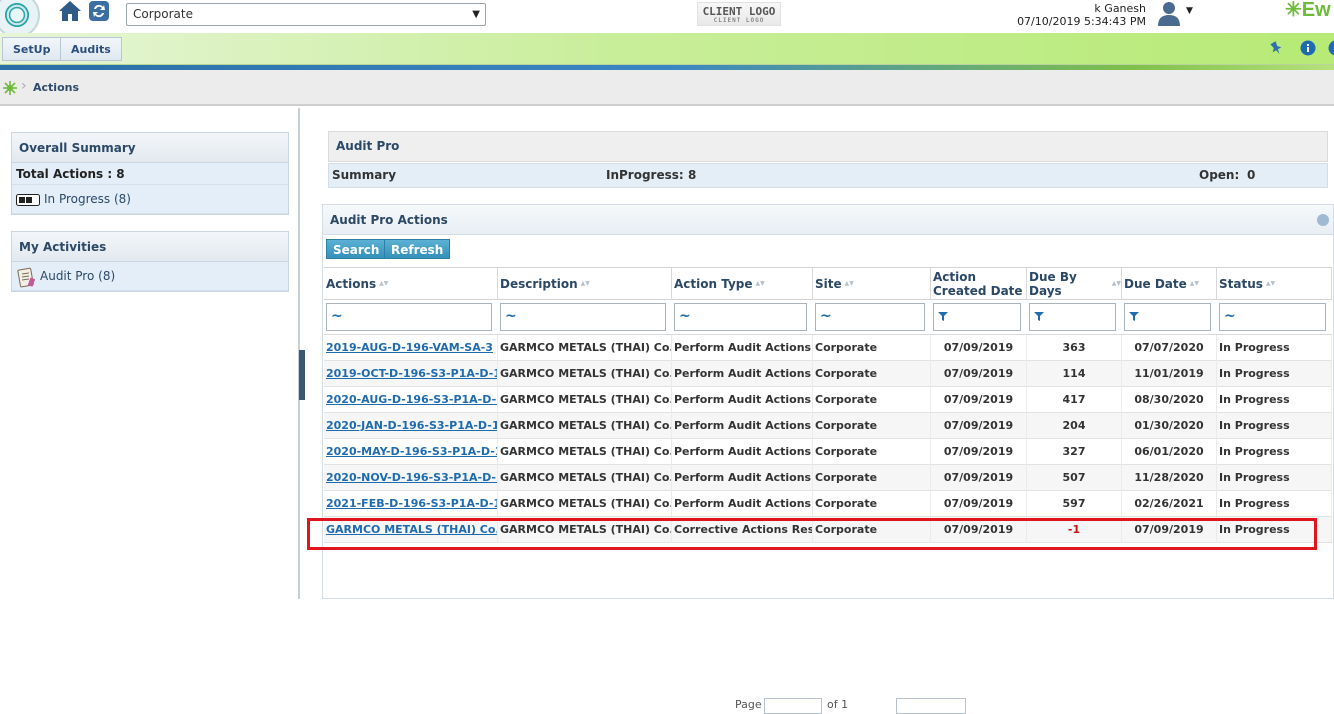 Image resolution: width=1334 pixels, height=714 pixels. I want to click on cell-due-date: 02/26/2021, so click(1169, 504).